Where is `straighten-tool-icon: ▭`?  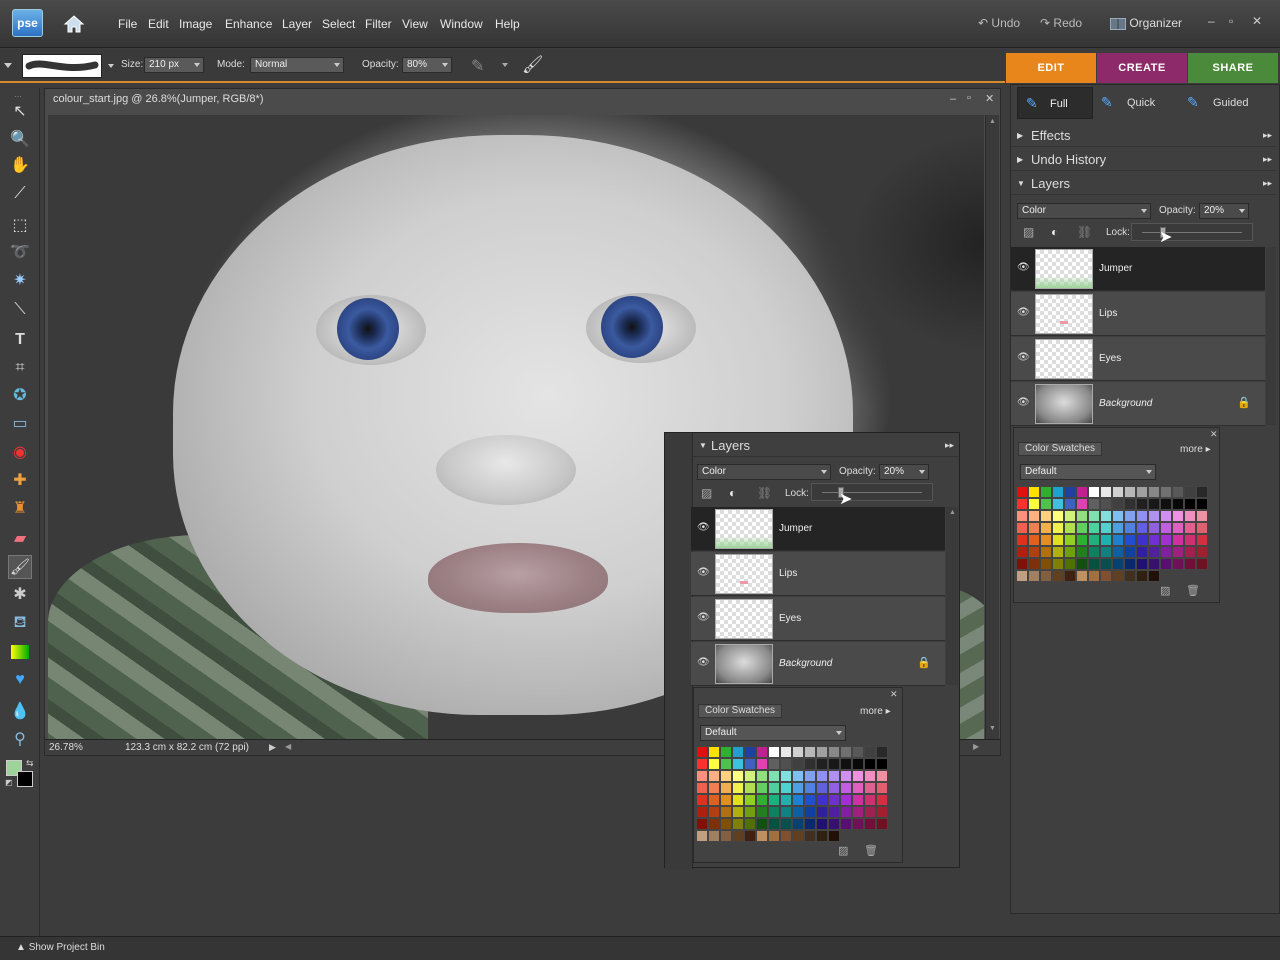 straighten-tool-icon: ▭ is located at coordinates (20, 424).